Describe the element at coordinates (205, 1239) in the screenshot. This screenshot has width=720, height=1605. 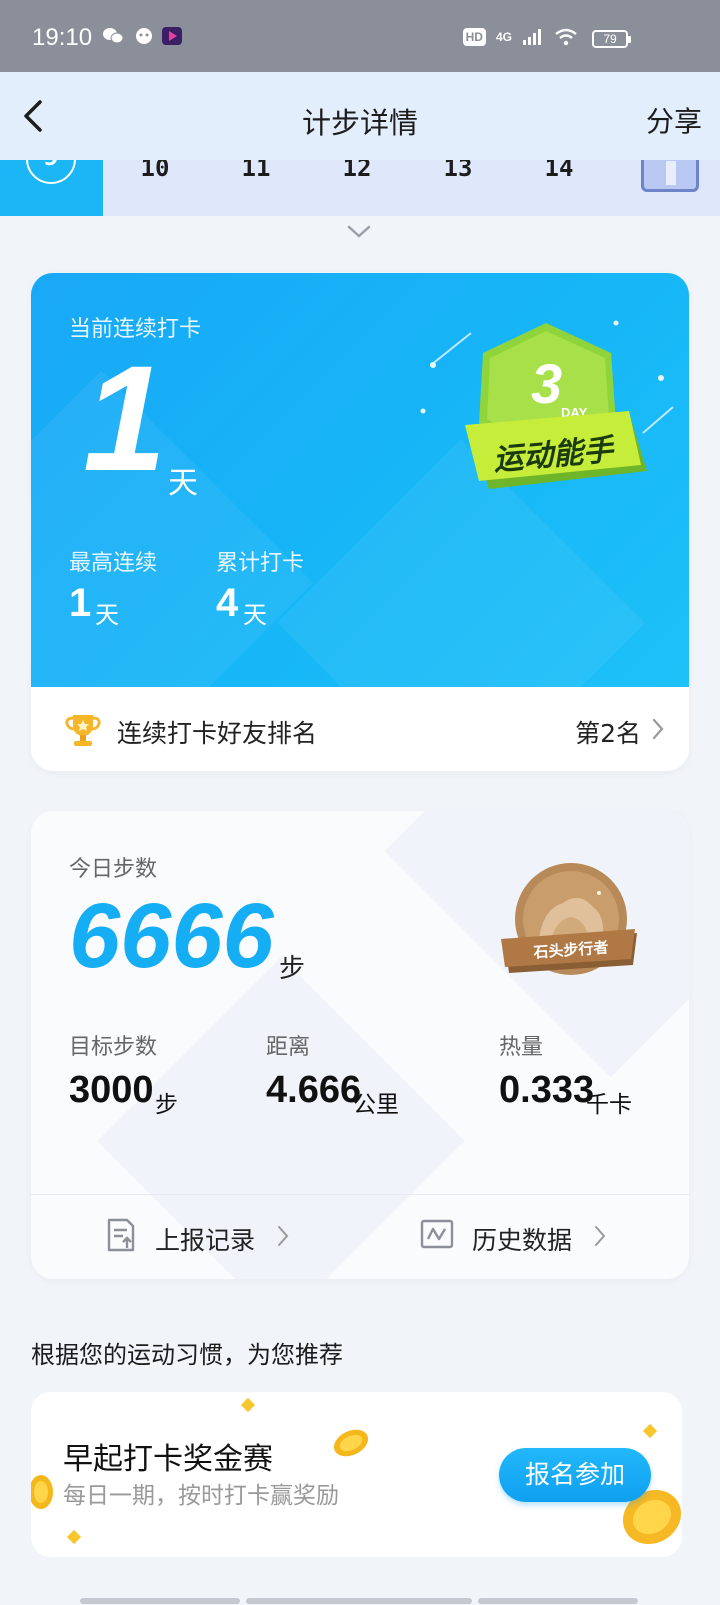
I see `report-record-button: 上报记录` at that location.